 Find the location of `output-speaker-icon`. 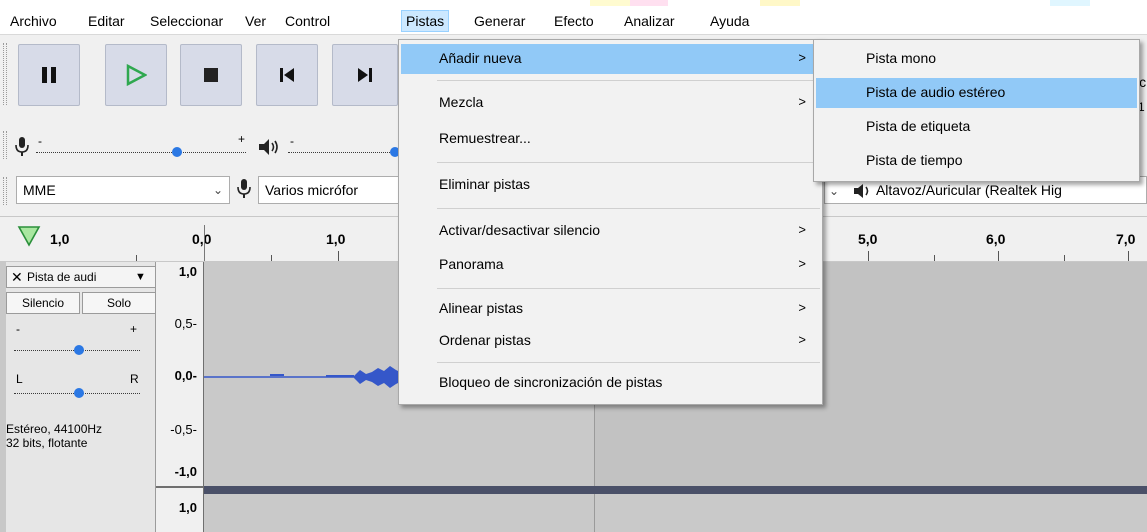

output-speaker-icon is located at coordinates (861, 191).